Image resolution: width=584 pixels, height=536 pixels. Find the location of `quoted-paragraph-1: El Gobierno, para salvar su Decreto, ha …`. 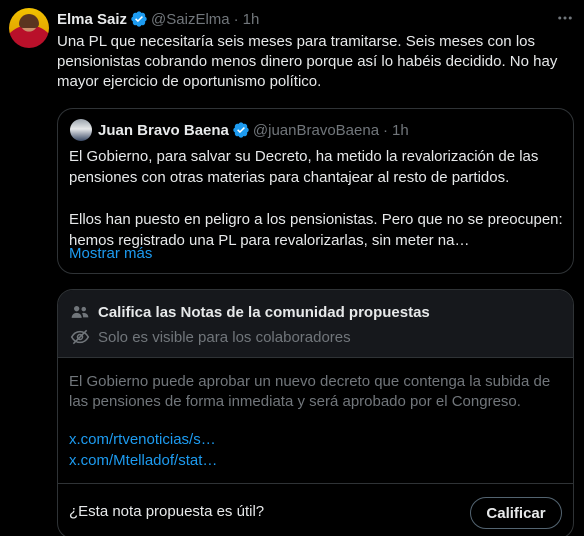

quoted-paragraph-1: El Gobierno, para salvar su Decreto, ha … is located at coordinates (304, 167).